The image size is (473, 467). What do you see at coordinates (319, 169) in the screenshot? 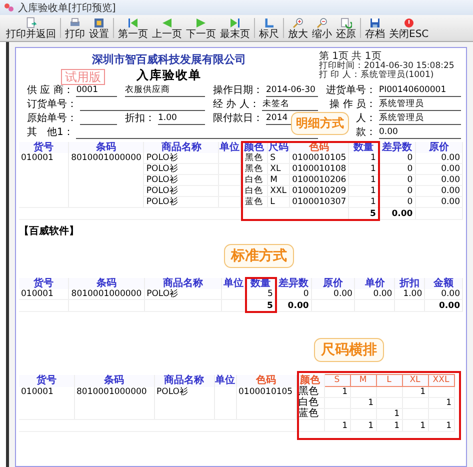
I see `table-cell: 0100010108` at bounding box center [319, 169].